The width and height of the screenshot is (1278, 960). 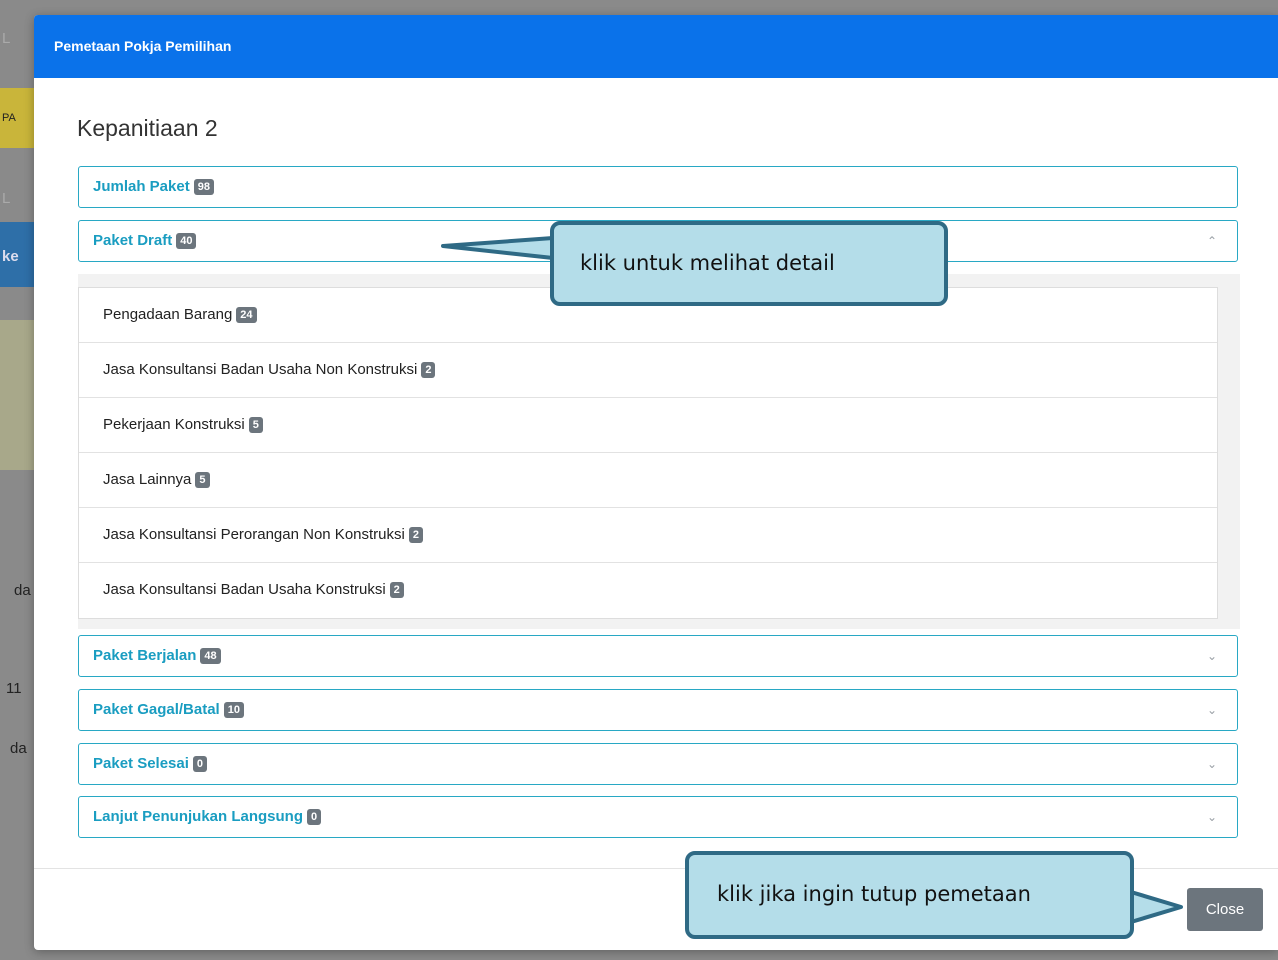 I want to click on background-fragment: ke, so click(x=10, y=256).